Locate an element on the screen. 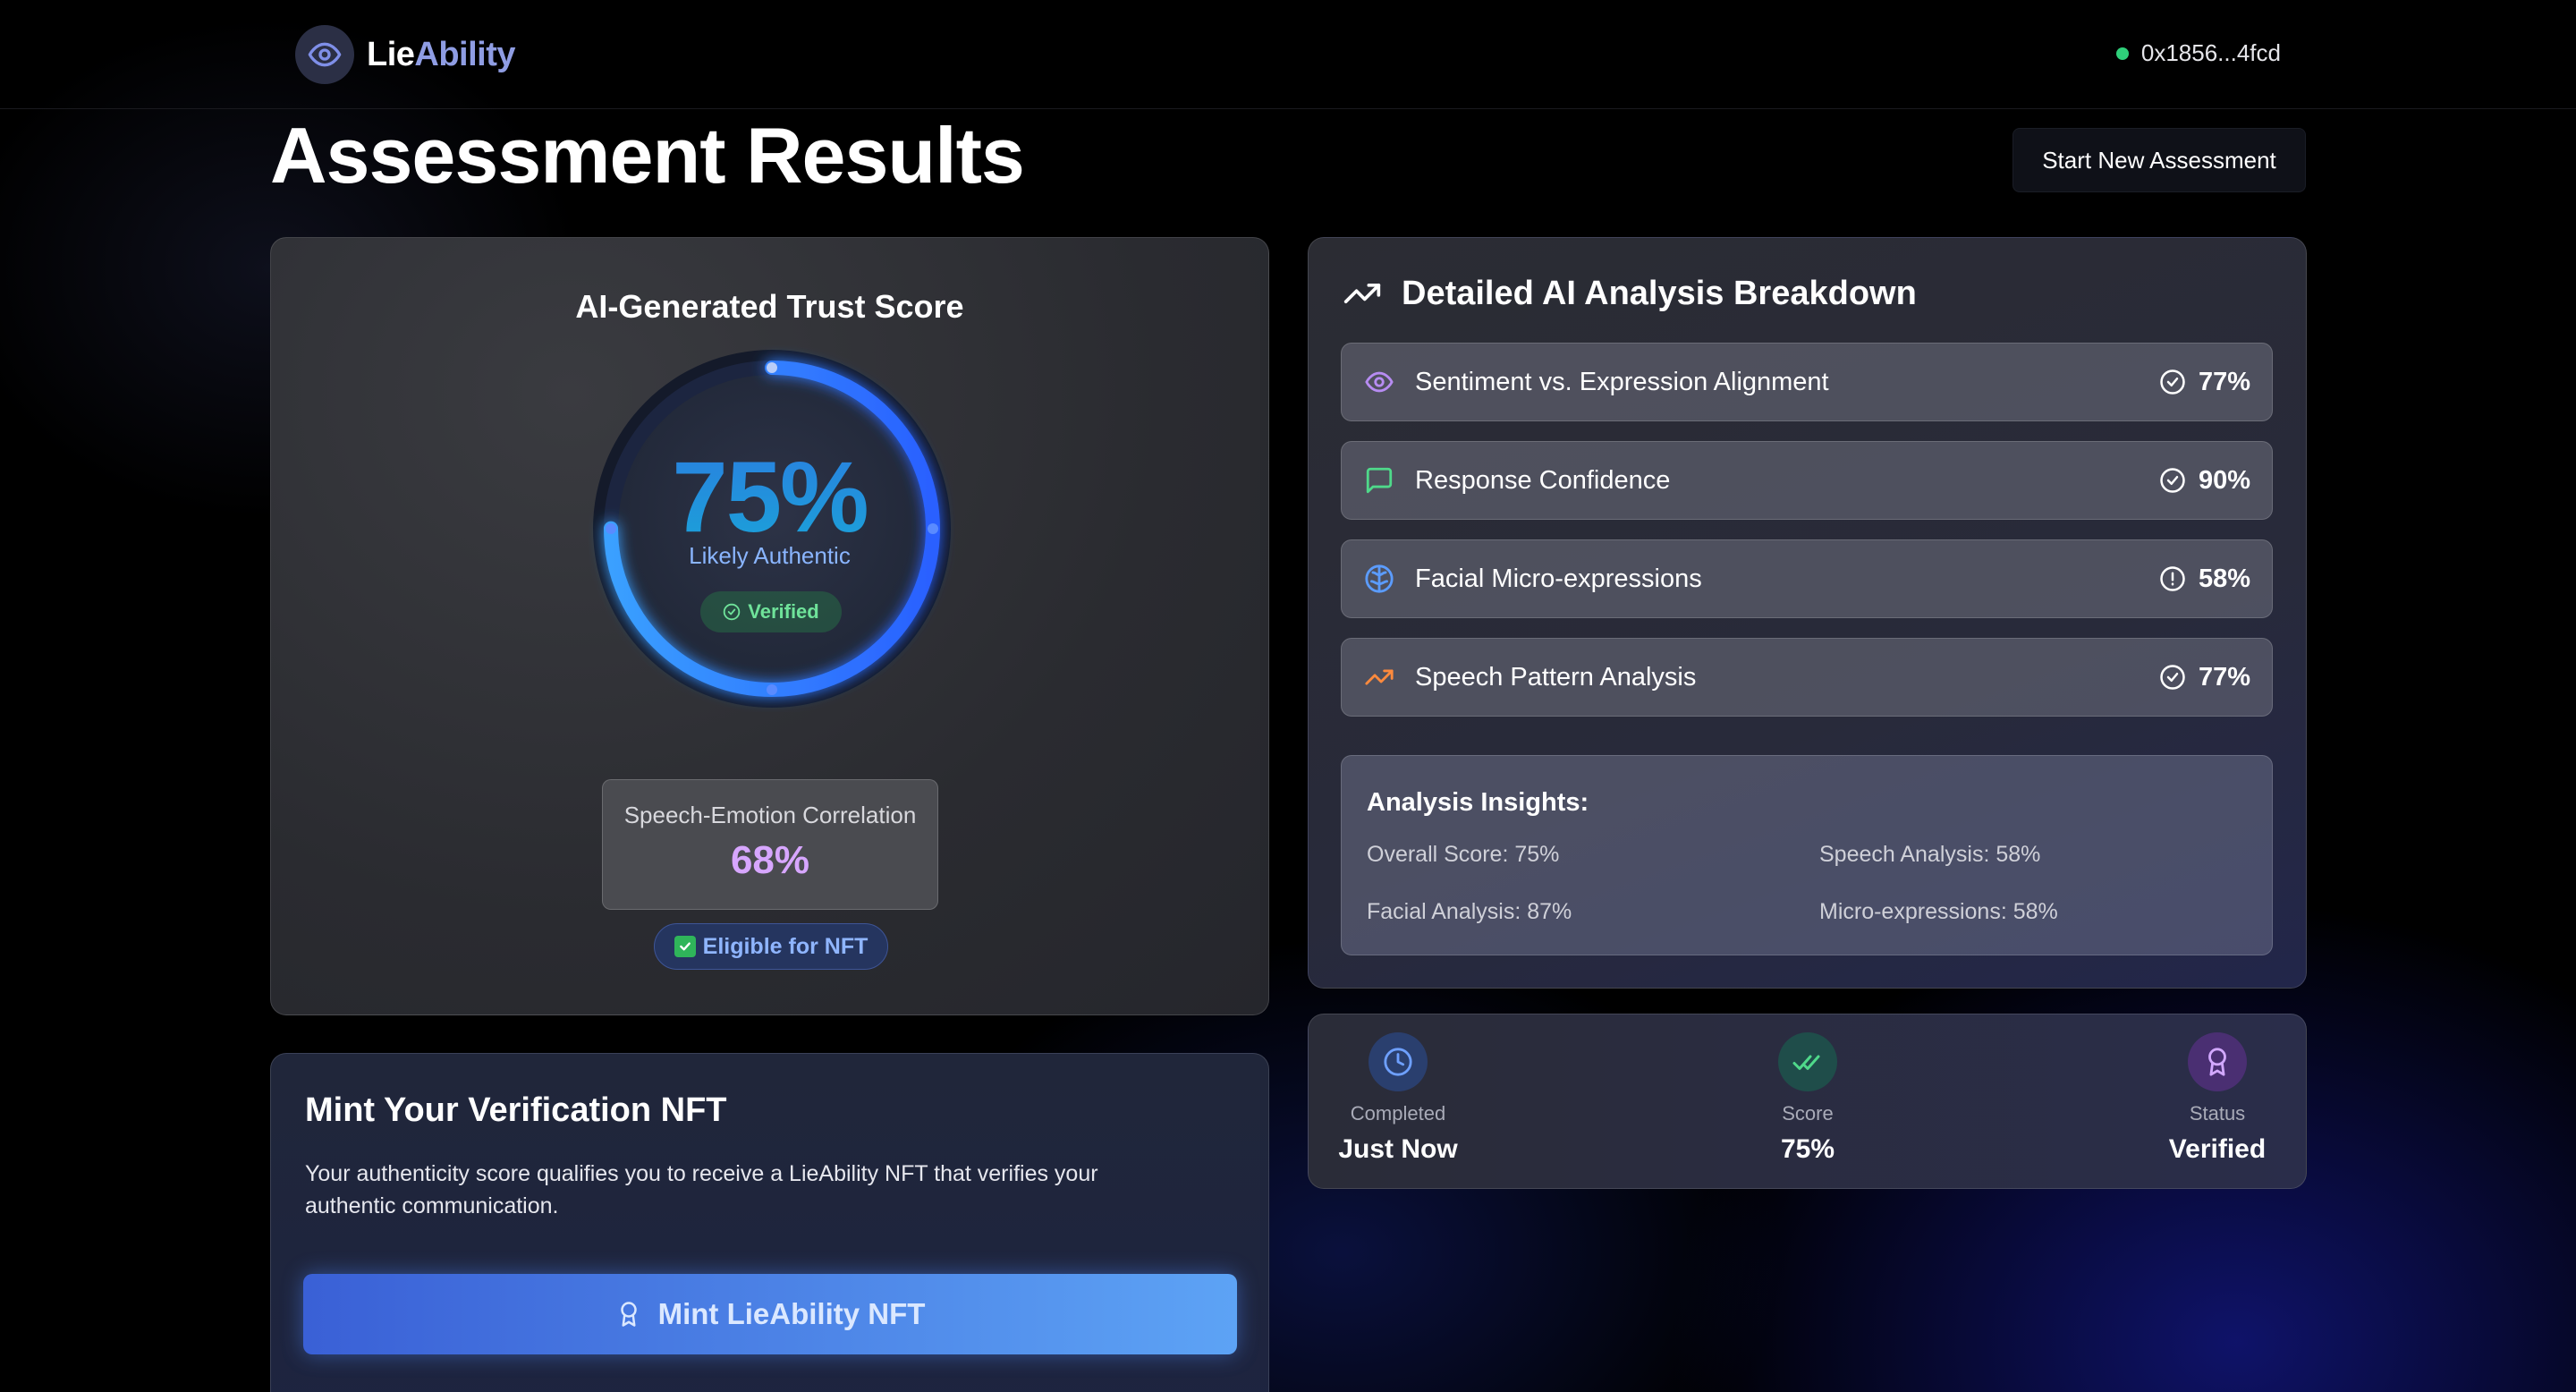 The image size is (2576, 1392). stat-label: Completed is located at coordinates (1398, 1113).